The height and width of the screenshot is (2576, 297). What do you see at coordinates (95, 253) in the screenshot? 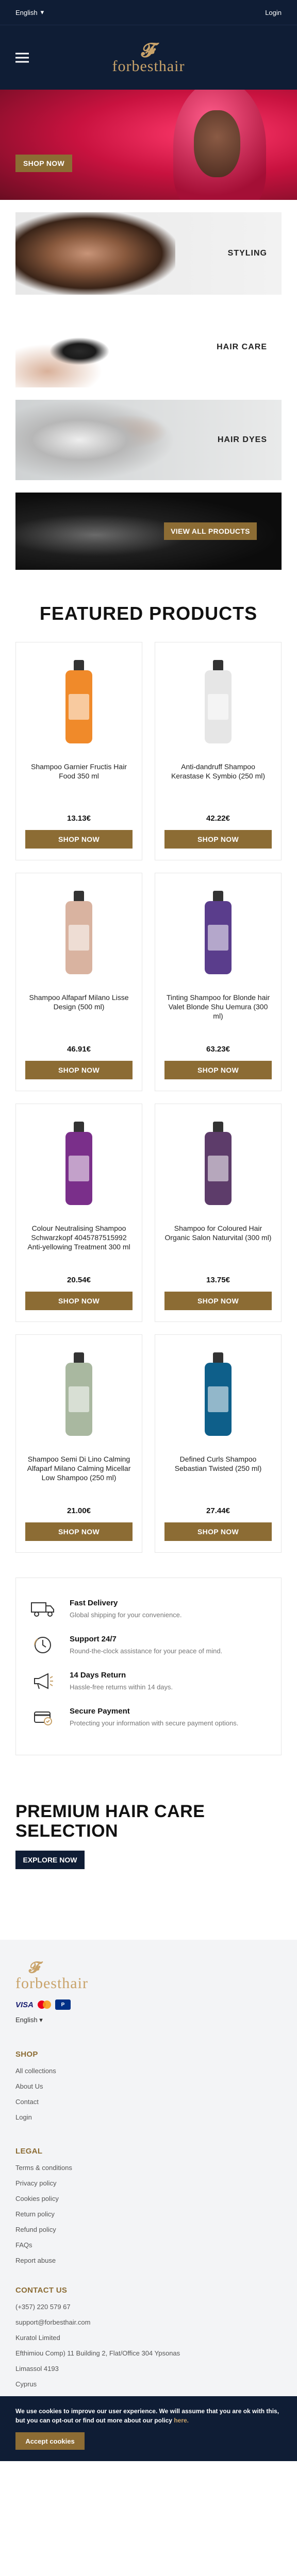
I see `styling-image` at bounding box center [95, 253].